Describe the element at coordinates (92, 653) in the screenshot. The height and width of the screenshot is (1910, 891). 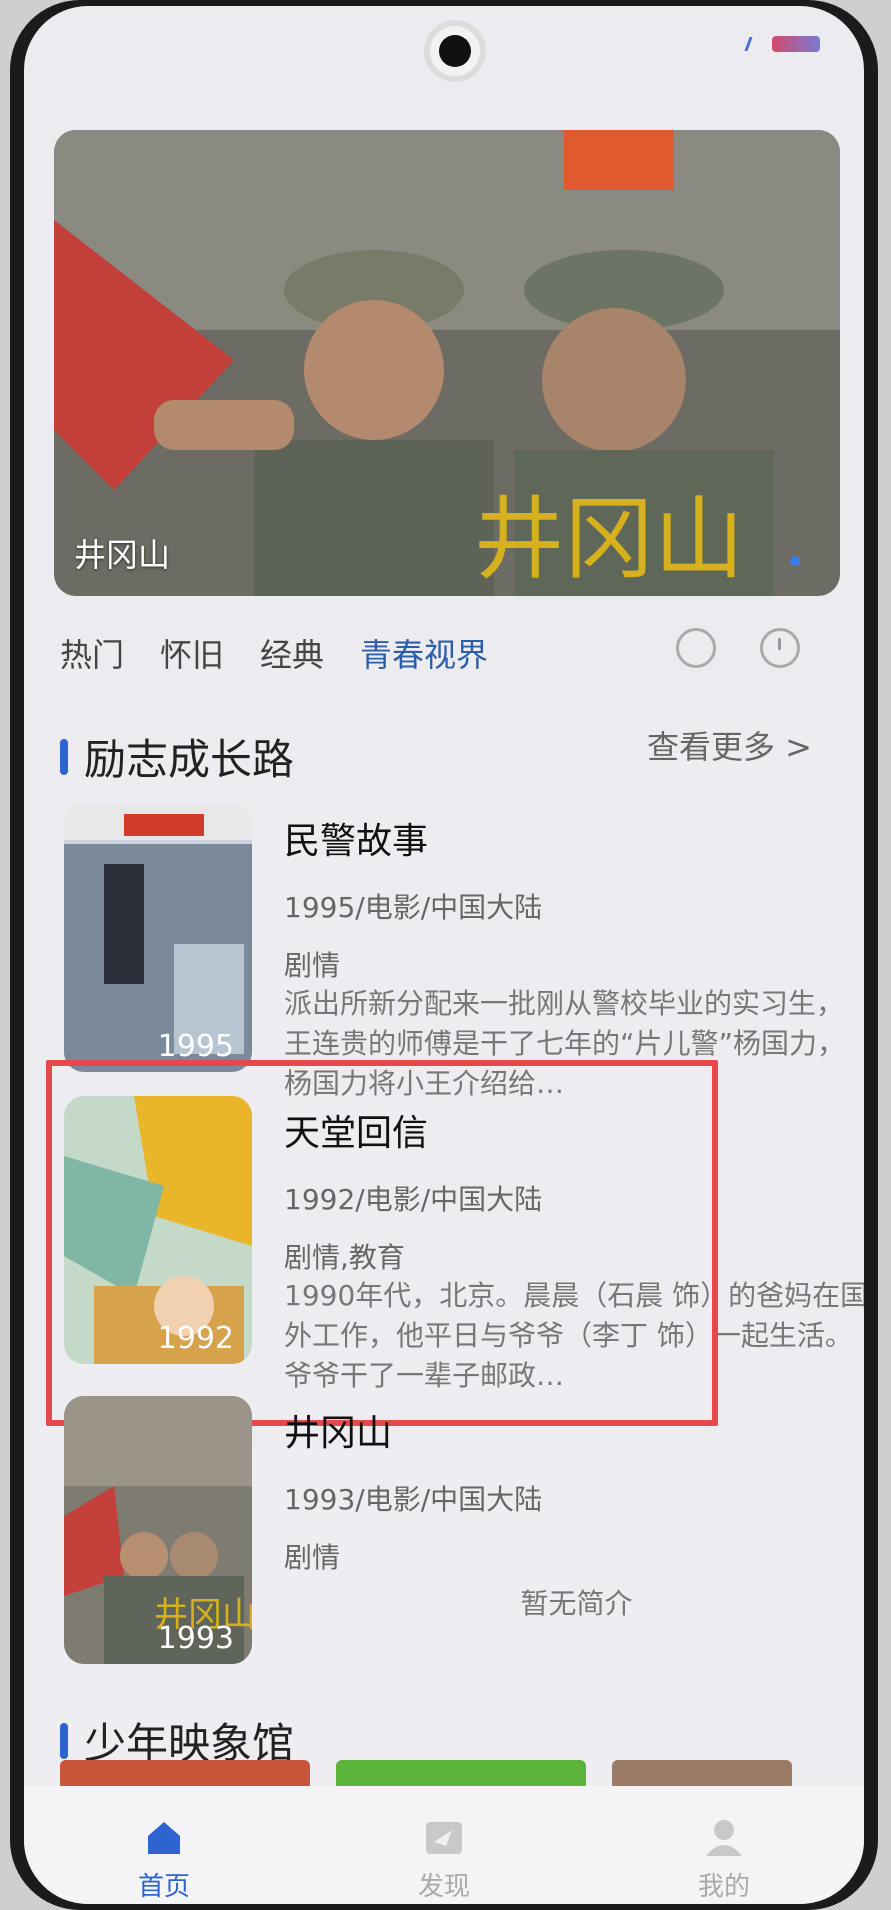
I see `tab-hot: 热门` at that location.